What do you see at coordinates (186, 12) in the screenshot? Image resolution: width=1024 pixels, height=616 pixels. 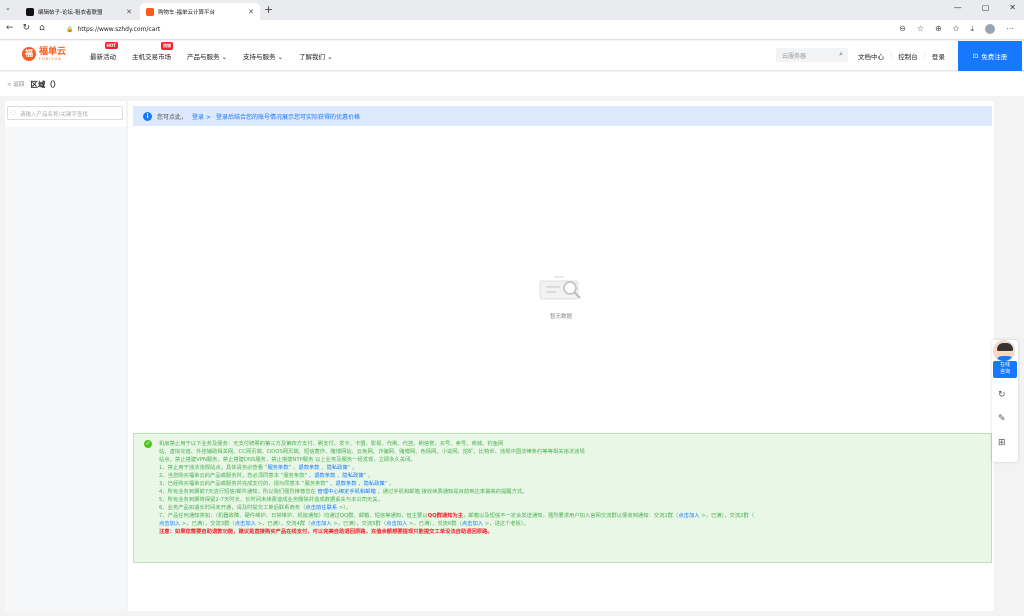 I see `tab-title: 购物车-福单云计算平台` at bounding box center [186, 12].